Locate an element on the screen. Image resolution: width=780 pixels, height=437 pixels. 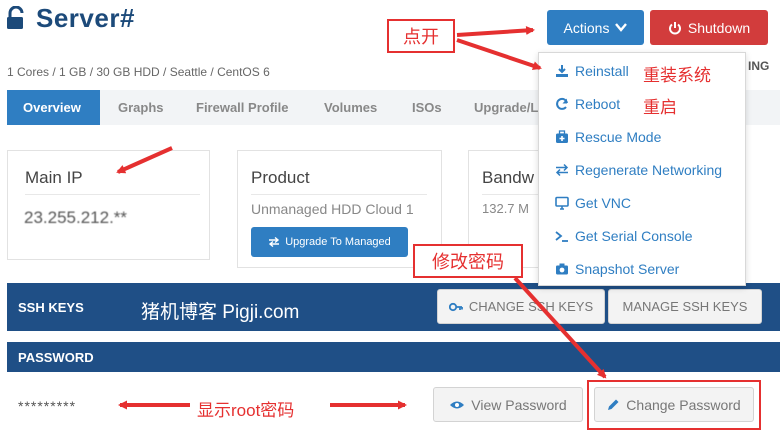
view-password-button: View Password is located at coordinates (508, 404).